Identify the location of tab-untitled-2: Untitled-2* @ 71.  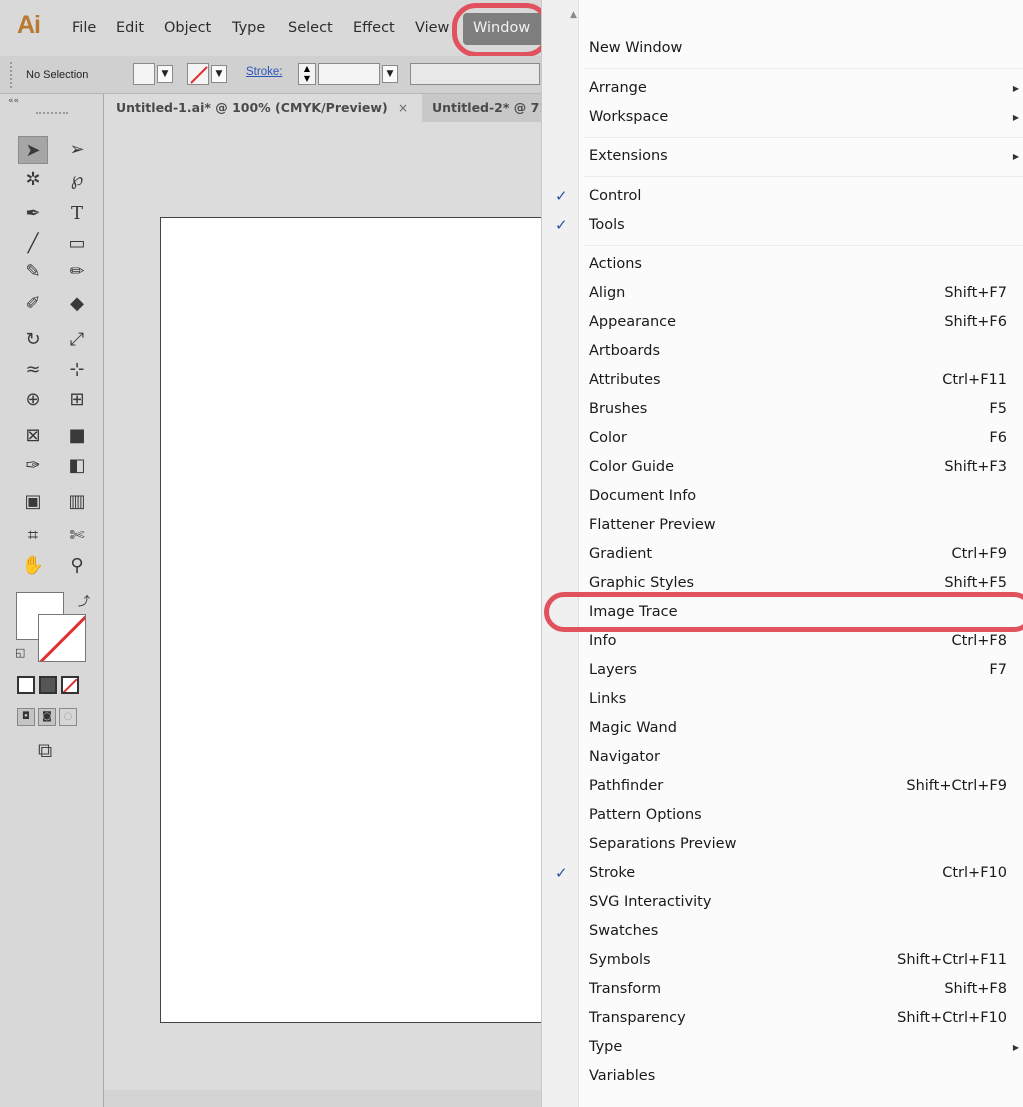
(486, 108).